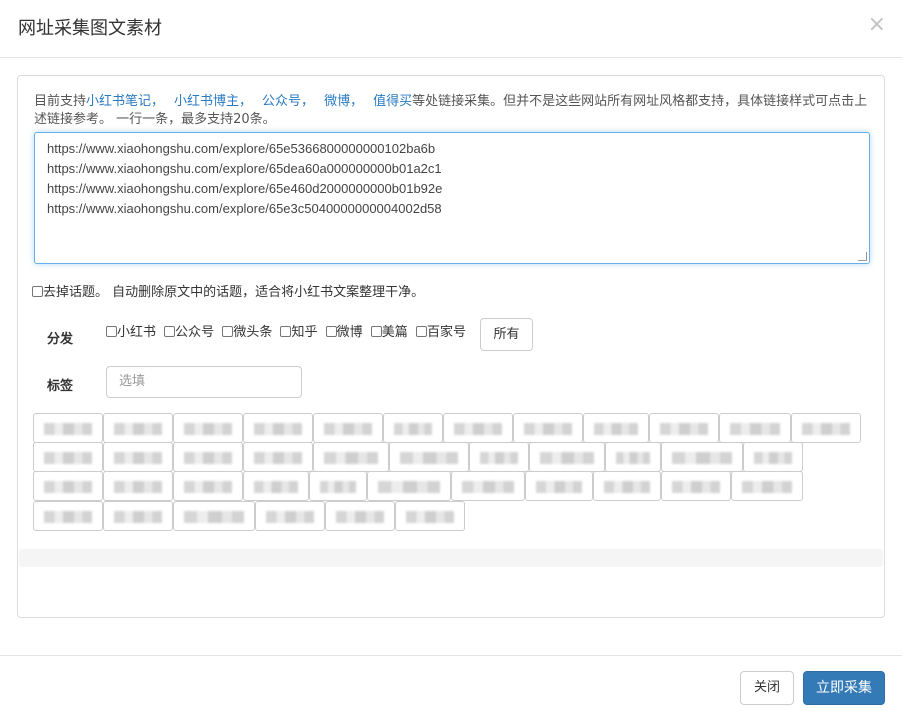 The width and height of the screenshot is (902, 722). I want to click on link-wechat-official: 公众号，, so click(288, 101).